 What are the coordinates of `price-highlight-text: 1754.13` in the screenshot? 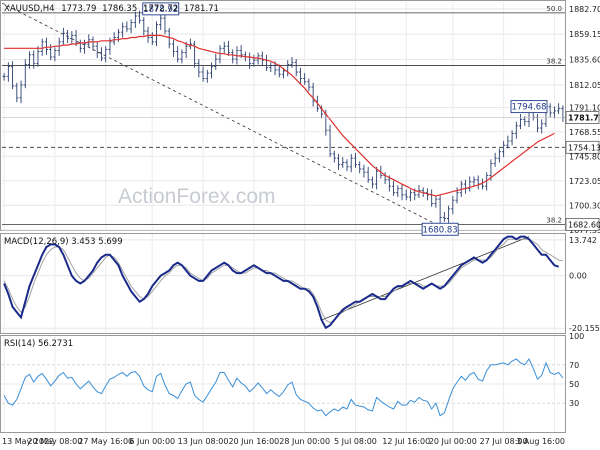 It's located at (584, 147).